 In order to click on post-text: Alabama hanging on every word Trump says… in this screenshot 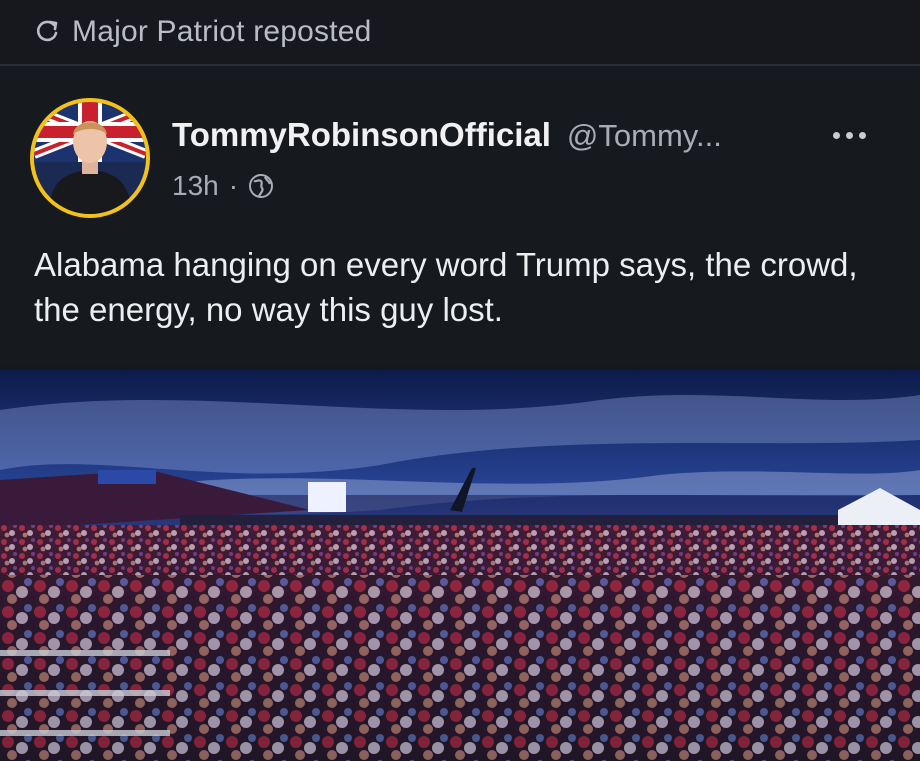, I will do `click(446, 287)`.